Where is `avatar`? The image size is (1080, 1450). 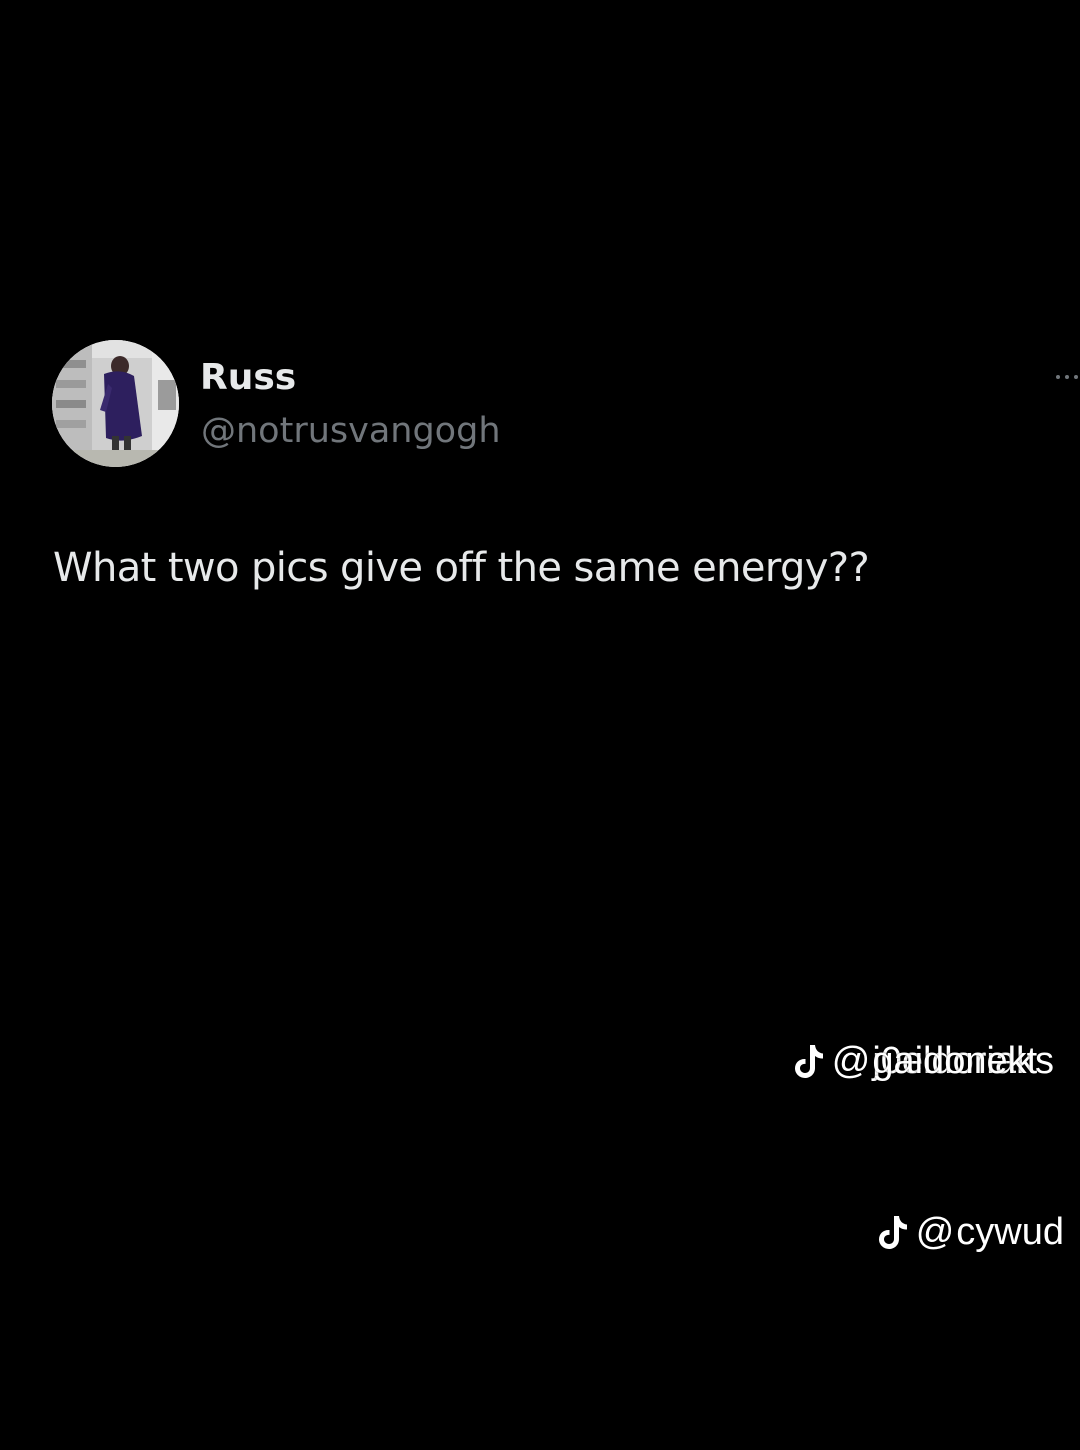
avatar is located at coordinates (115, 403).